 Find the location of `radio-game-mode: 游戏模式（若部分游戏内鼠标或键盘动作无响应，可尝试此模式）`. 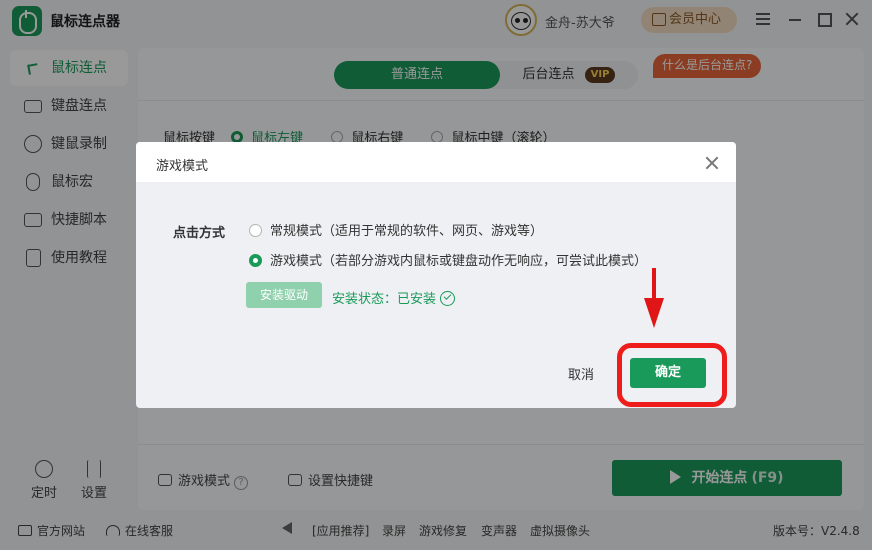

radio-game-mode: 游戏模式（若部分游戏内鼠标或键盘动作无响应，可尝试此模式） is located at coordinates (448, 259).